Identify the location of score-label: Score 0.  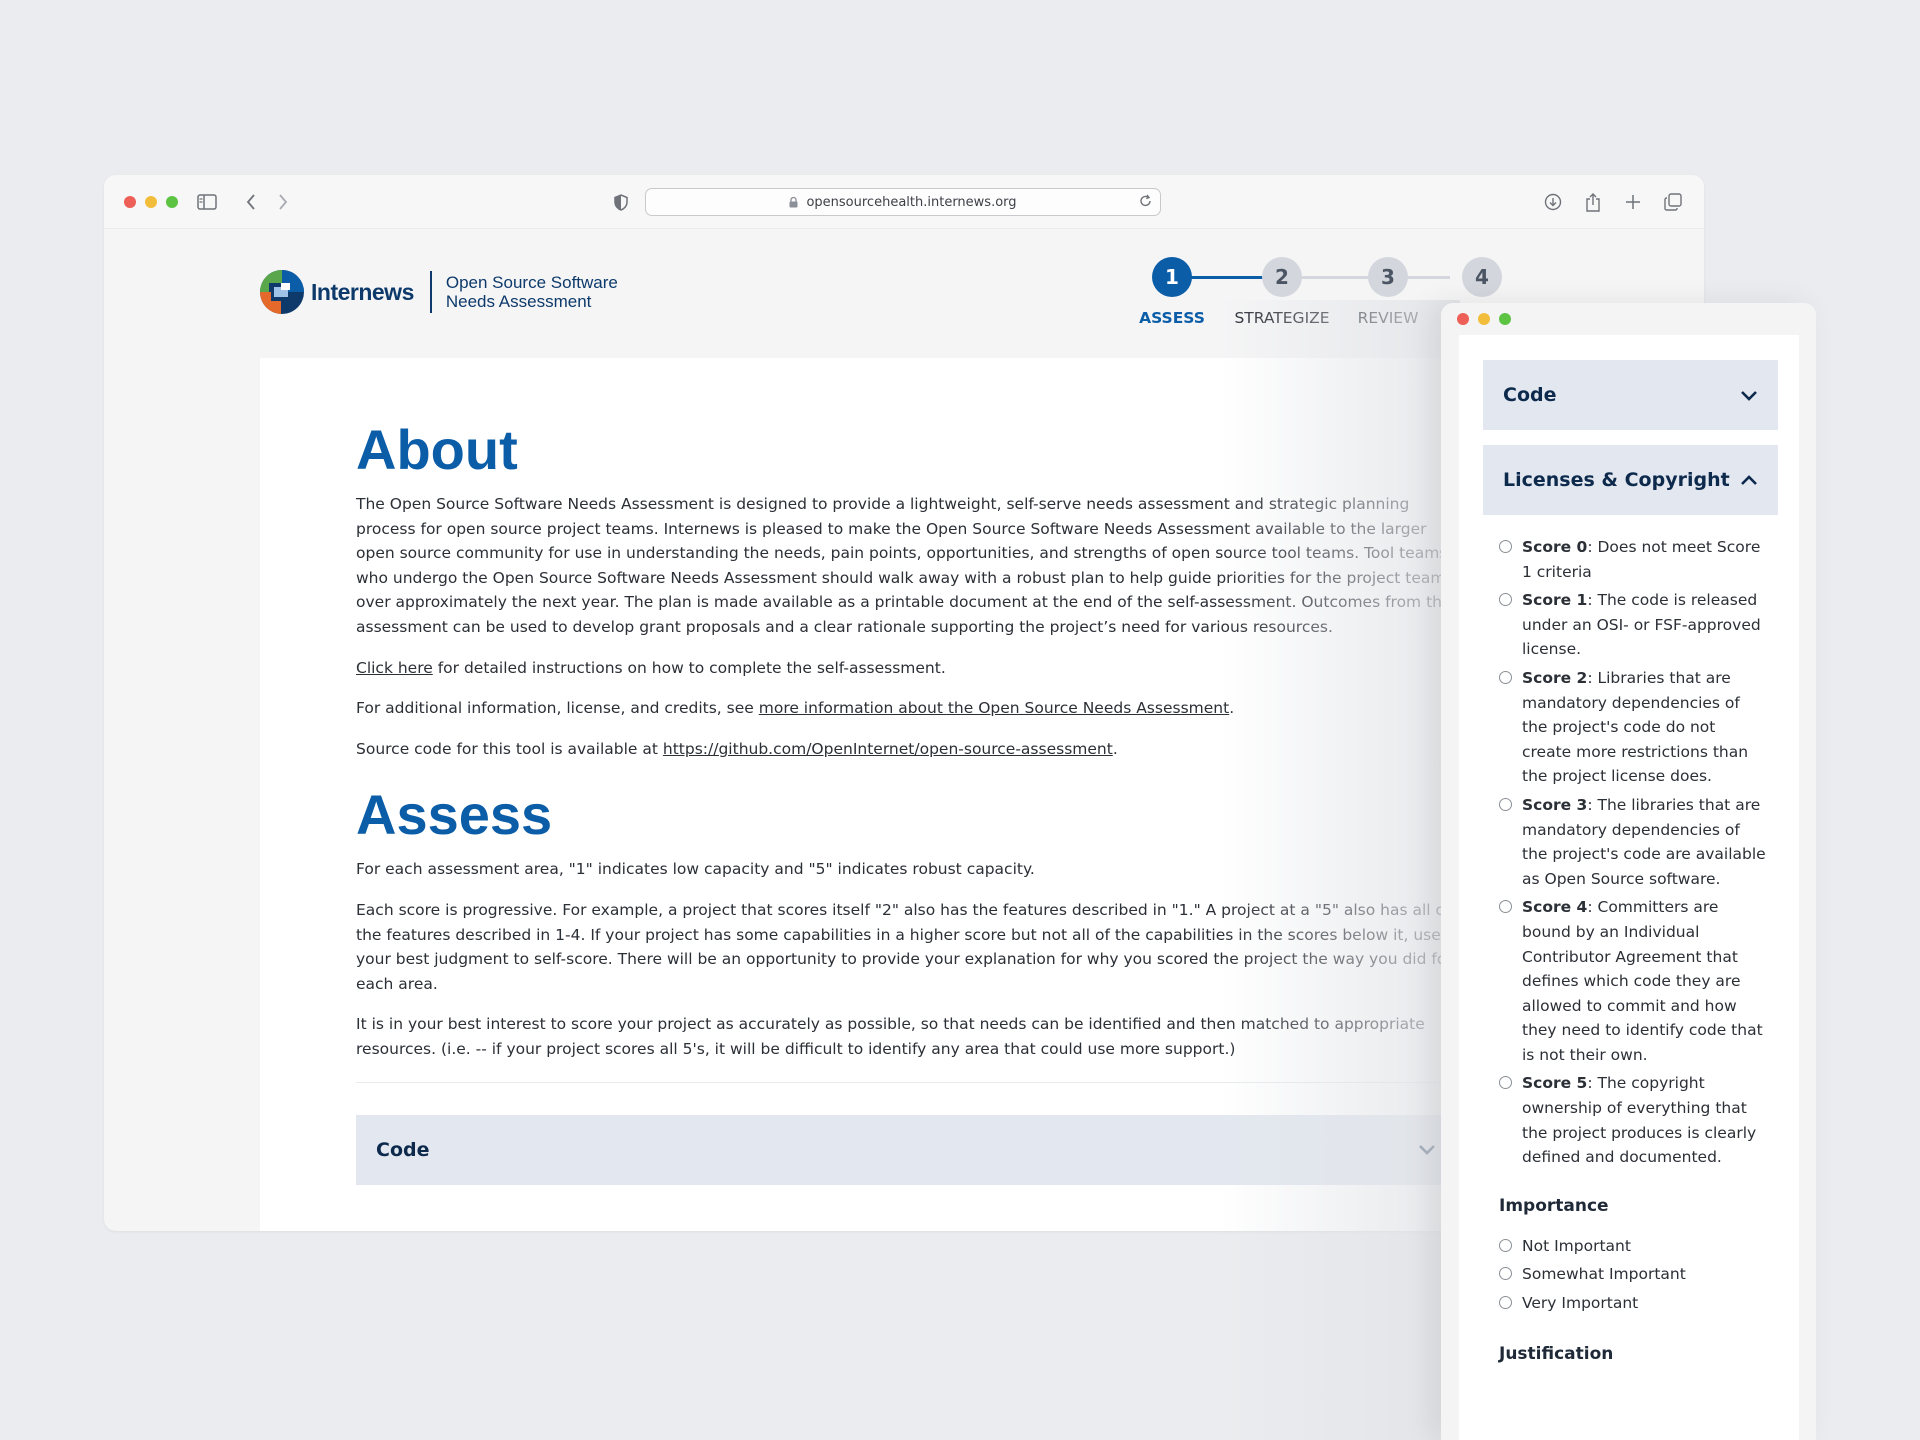
(1555, 547).